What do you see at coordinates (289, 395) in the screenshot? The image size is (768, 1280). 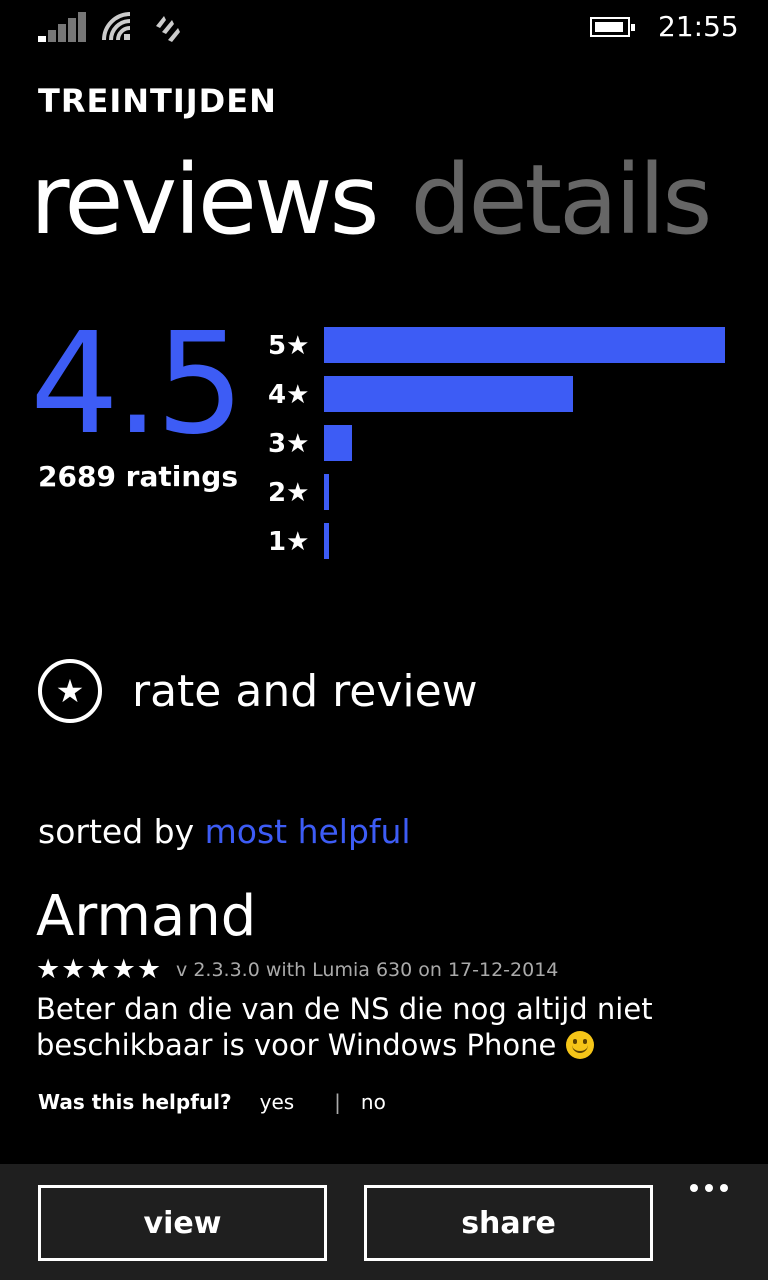 I see `distribution-label: 4★` at bounding box center [289, 395].